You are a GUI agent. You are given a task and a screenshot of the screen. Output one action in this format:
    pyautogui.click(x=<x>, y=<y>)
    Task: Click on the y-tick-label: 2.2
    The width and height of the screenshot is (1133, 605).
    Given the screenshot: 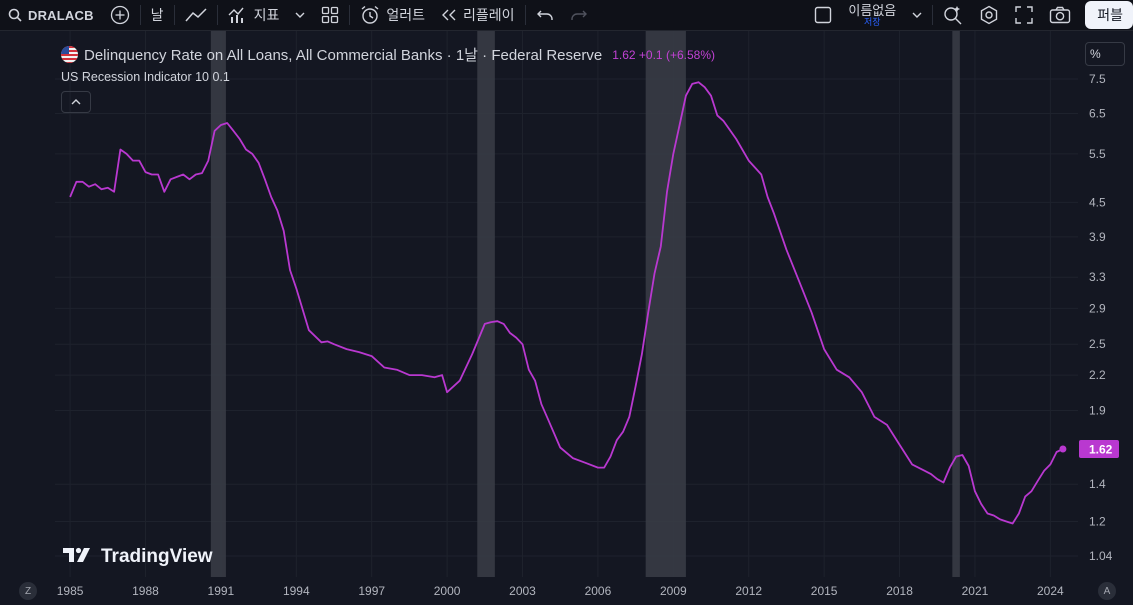 What is the action you would take?
    pyautogui.click(x=1097, y=375)
    